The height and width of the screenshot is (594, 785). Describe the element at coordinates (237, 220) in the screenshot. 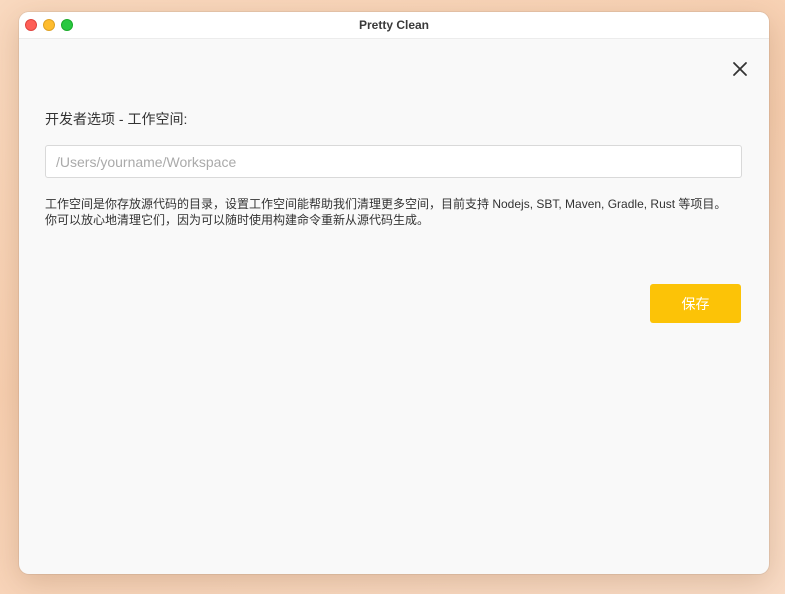

I see `description-line: 你可以放心地清理它们，因为可以随时使用构建命令重新从源代码生成。` at that location.